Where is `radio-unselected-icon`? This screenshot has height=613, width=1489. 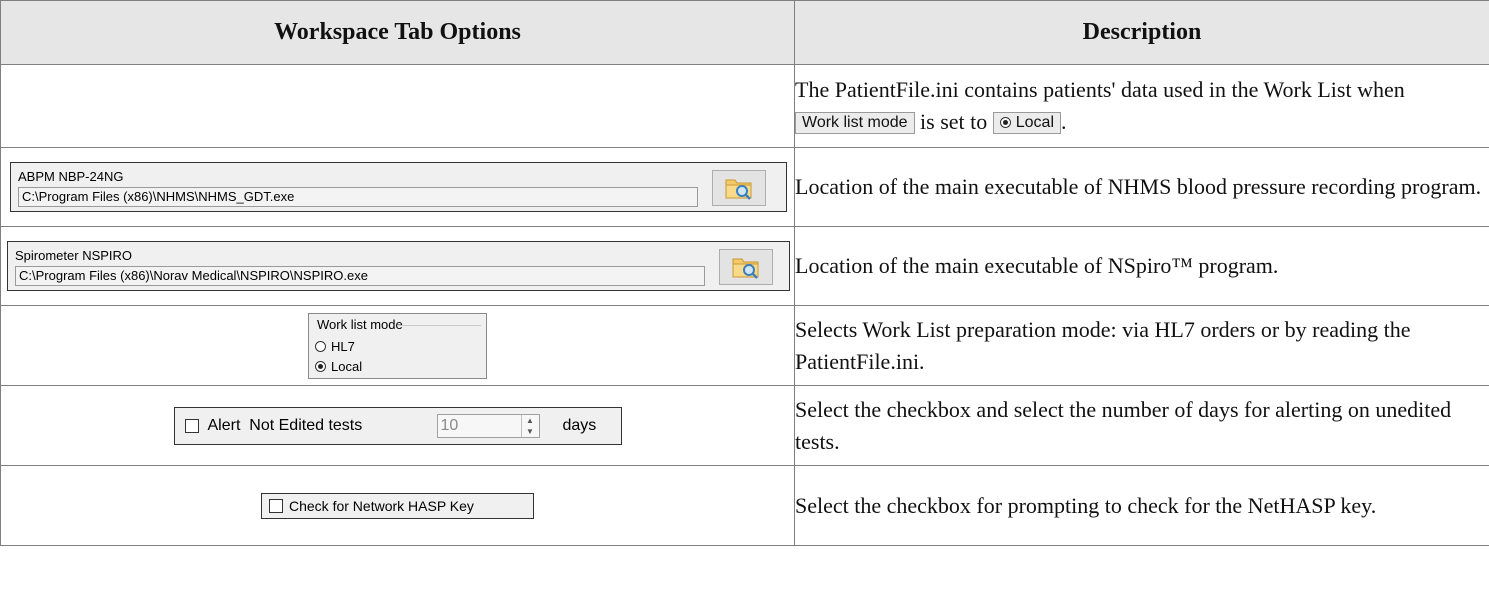
radio-unselected-icon is located at coordinates (320, 346).